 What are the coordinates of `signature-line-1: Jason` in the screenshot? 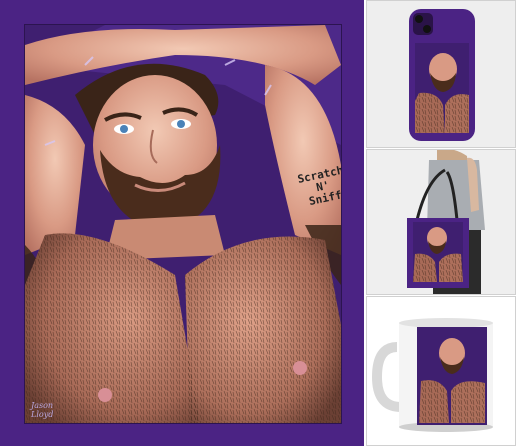 It's located at (42, 405).